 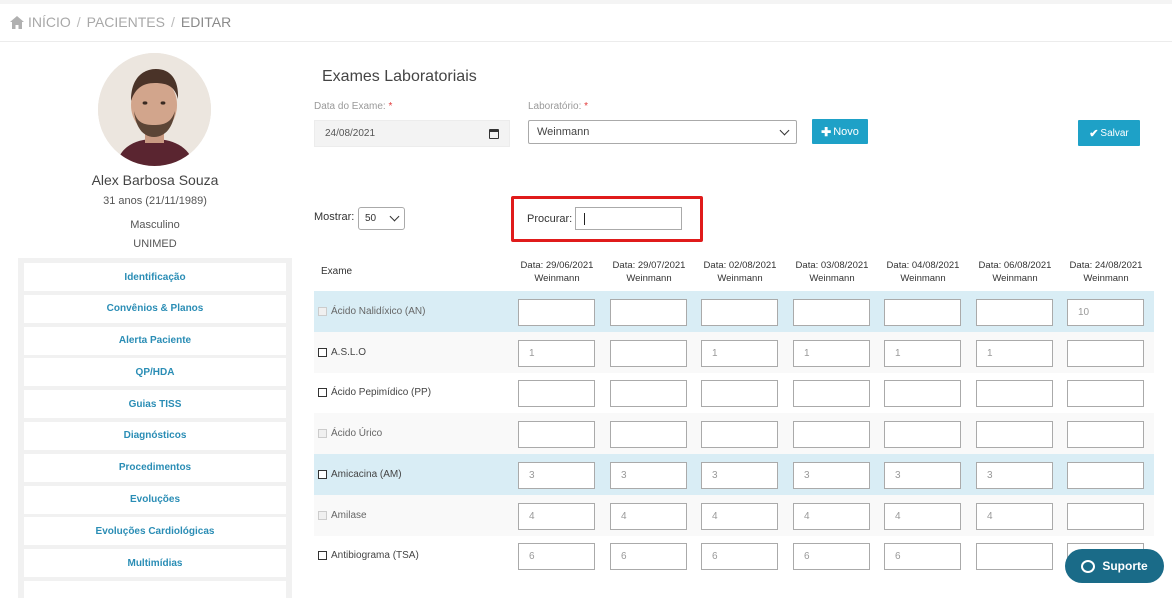 I want to click on sidebar-item-qp-hda: QP/HDA, so click(x=155, y=372).